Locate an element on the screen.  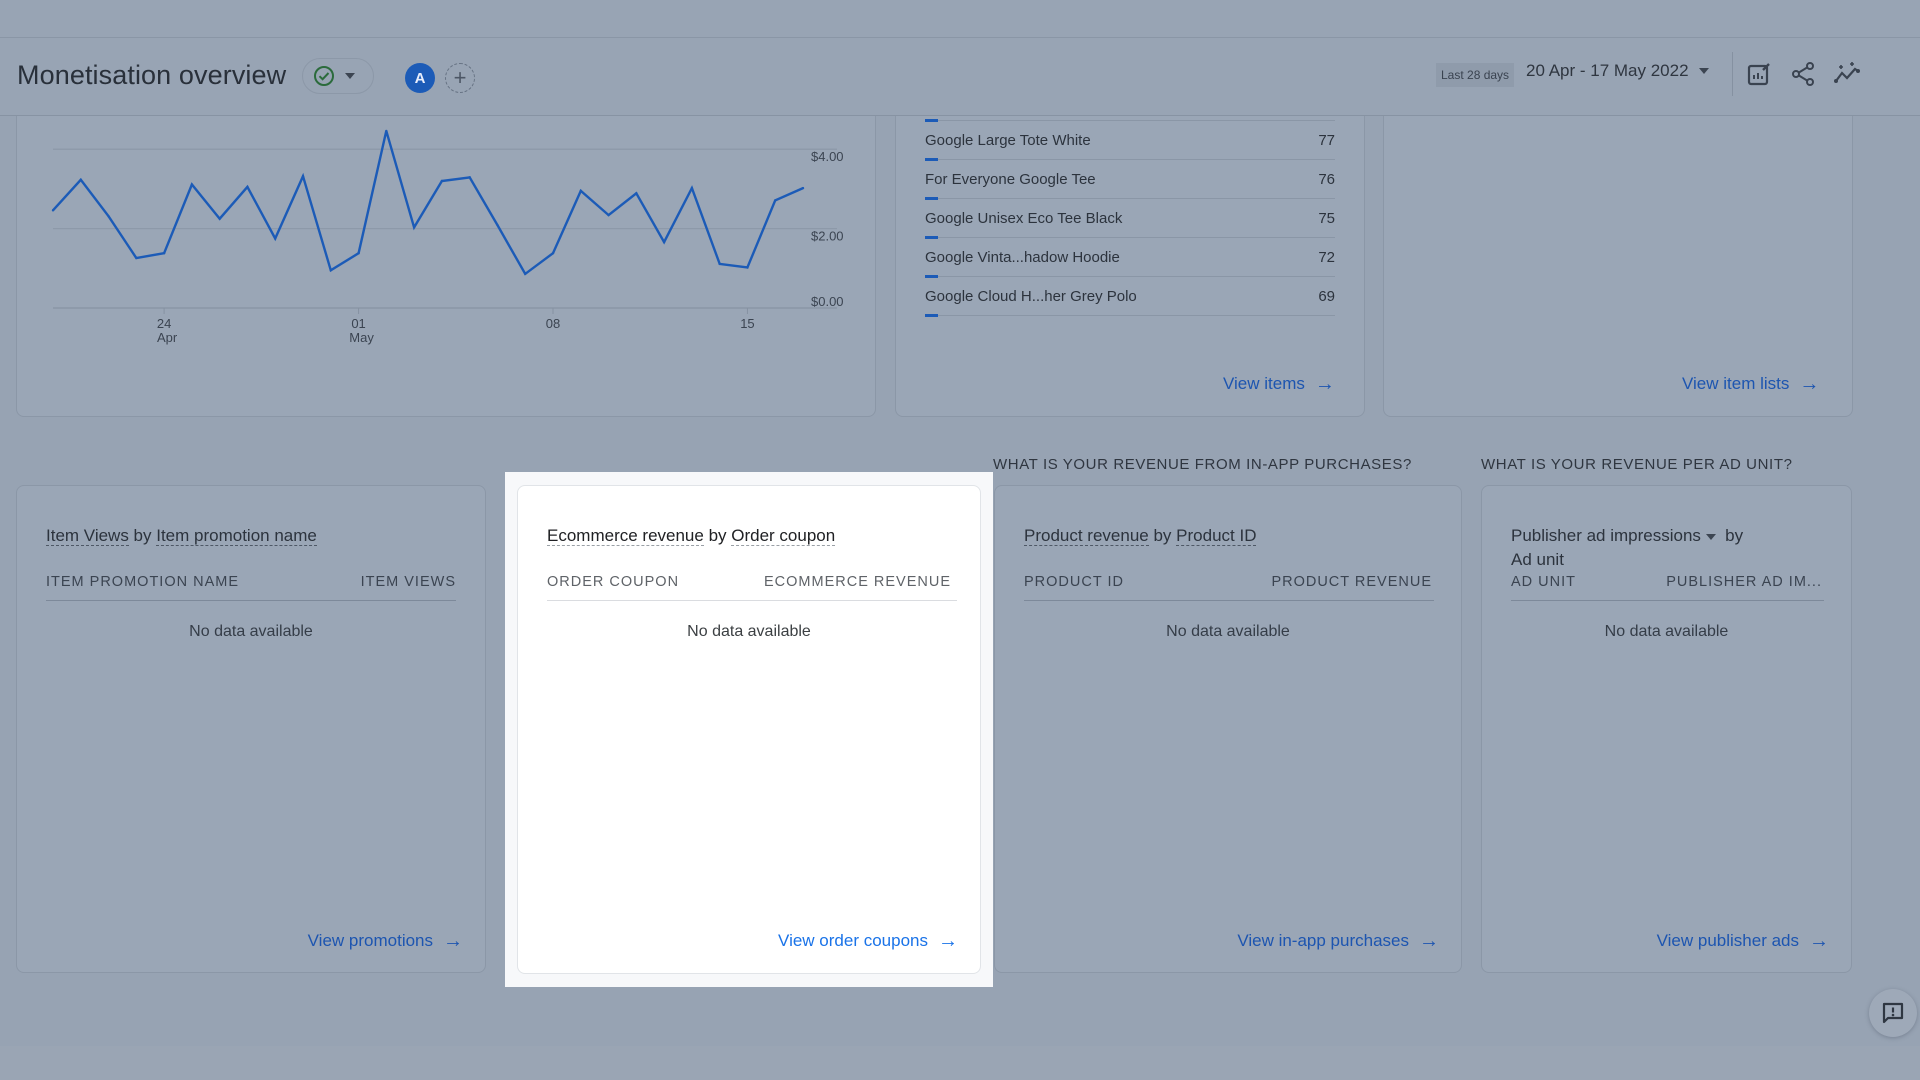
insights-button is located at coordinates (1847, 74).